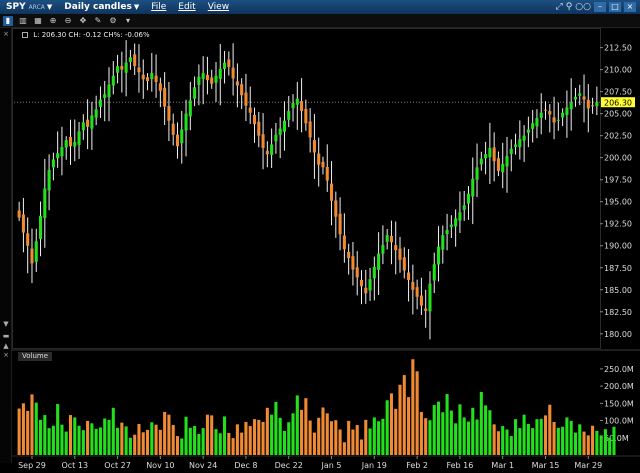  What do you see at coordinates (546, 465) in the screenshot?
I see `time-tick-label: Mar 15` at bounding box center [546, 465].